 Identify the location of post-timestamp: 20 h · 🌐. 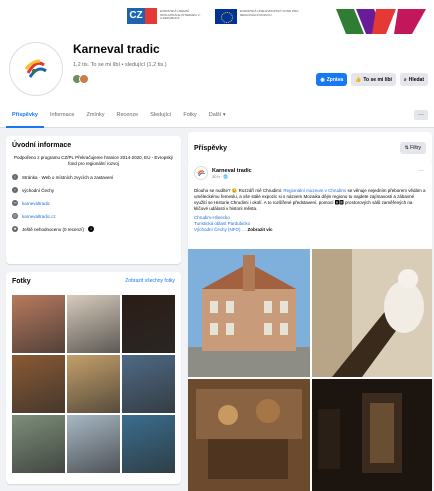
(232, 176).